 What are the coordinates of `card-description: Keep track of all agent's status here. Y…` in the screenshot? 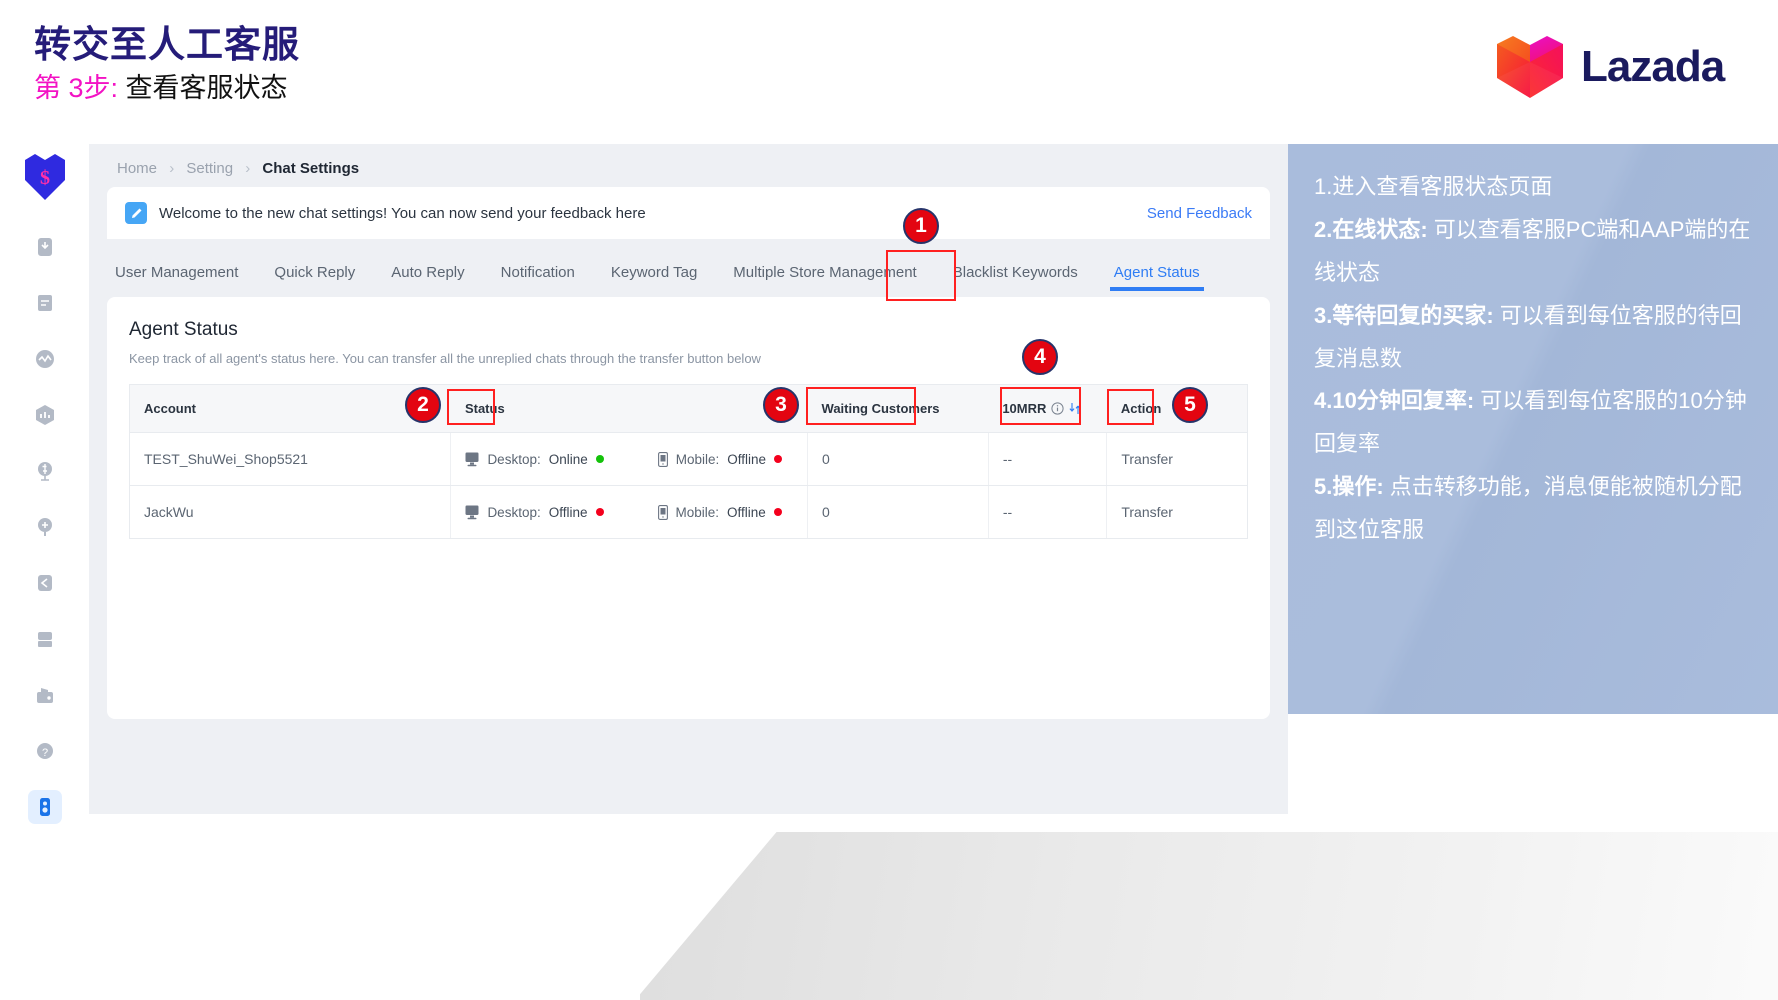 It's located at (445, 358).